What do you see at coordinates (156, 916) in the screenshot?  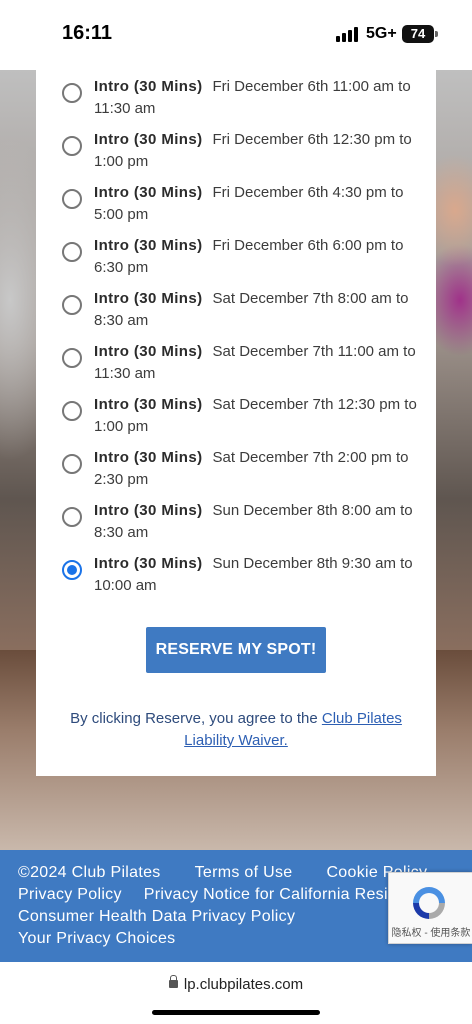 I see `consumer-health-link: Consumer Health Data Privacy Policy` at bounding box center [156, 916].